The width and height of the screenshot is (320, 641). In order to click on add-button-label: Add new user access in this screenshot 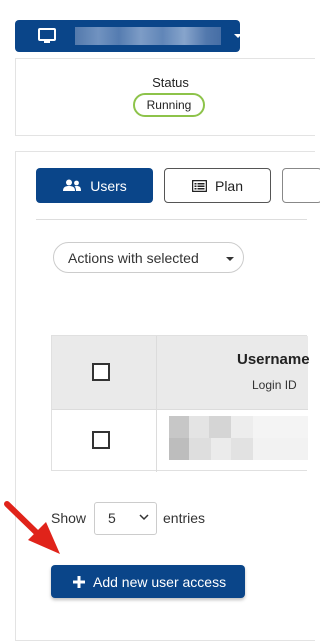, I will do `click(160, 581)`.